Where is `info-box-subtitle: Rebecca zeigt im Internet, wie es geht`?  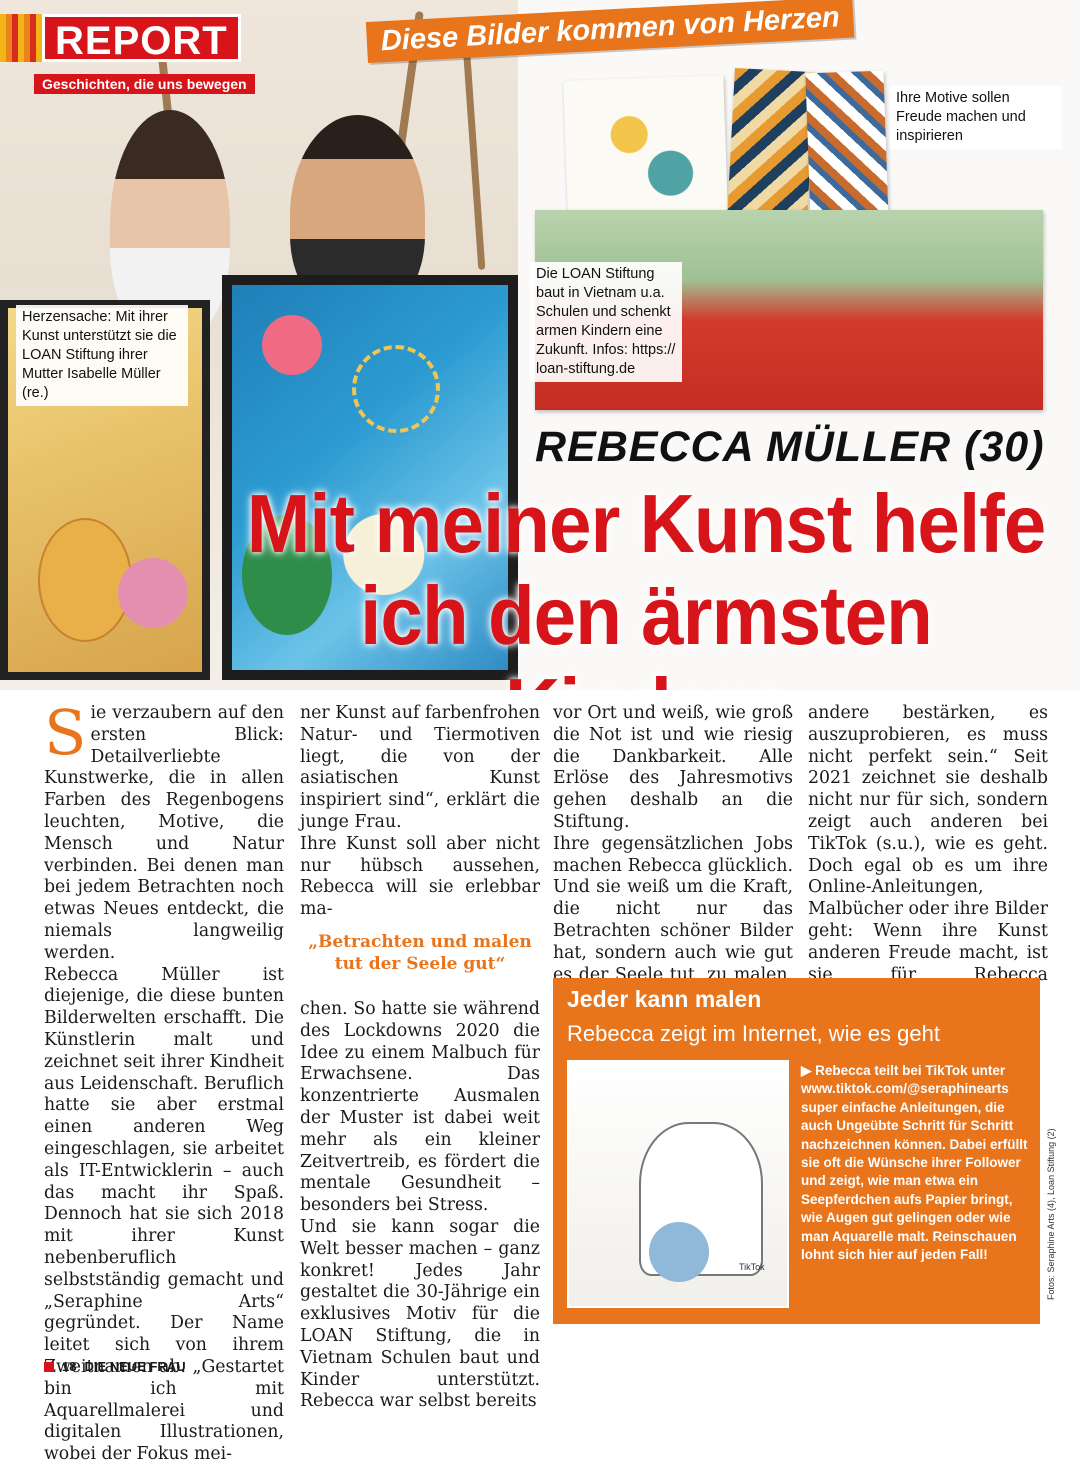
info-box-subtitle: Rebecca zeigt im Internet, wie es geht is located at coordinates (753, 1033).